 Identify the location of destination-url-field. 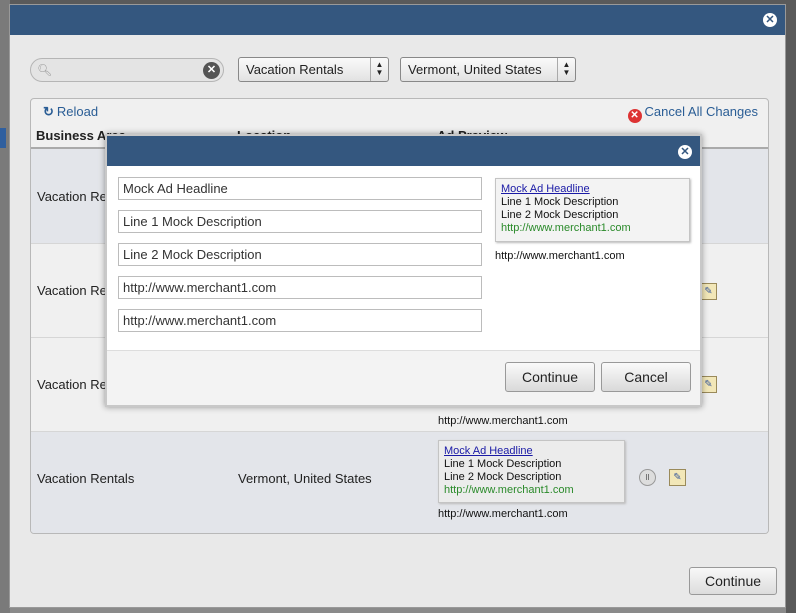
(300, 320).